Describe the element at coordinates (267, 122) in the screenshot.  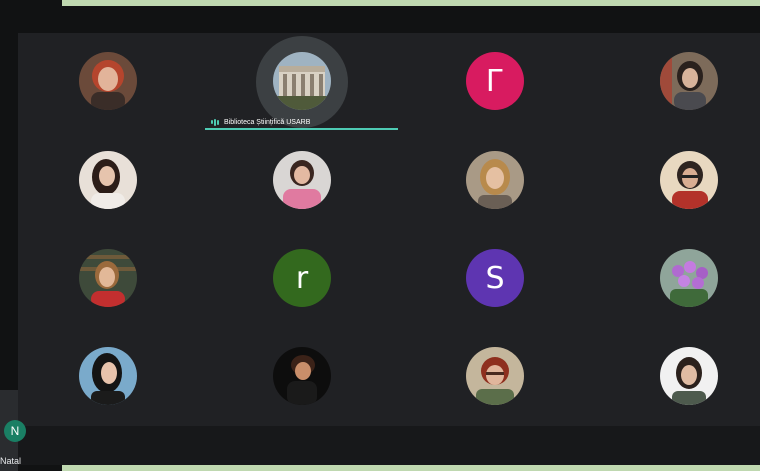
I see `speaker-name: Biblioteca Științifică USARB` at that location.